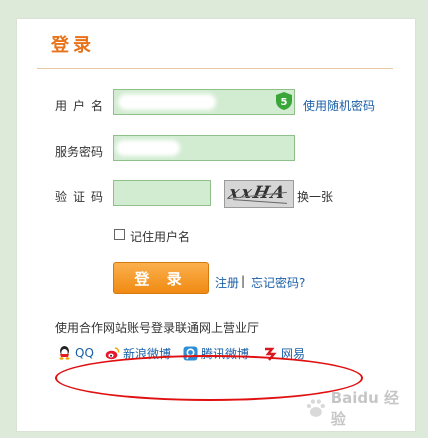 The image size is (428, 438). What do you see at coordinates (315, 196) in the screenshot?
I see `refresh-captcha-link: 换一张` at bounding box center [315, 196].